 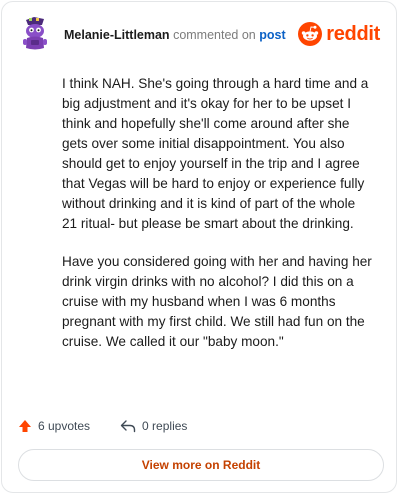 What do you see at coordinates (272, 35) in the screenshot?
I see `post-link: post` at bounding box center [272, 35].